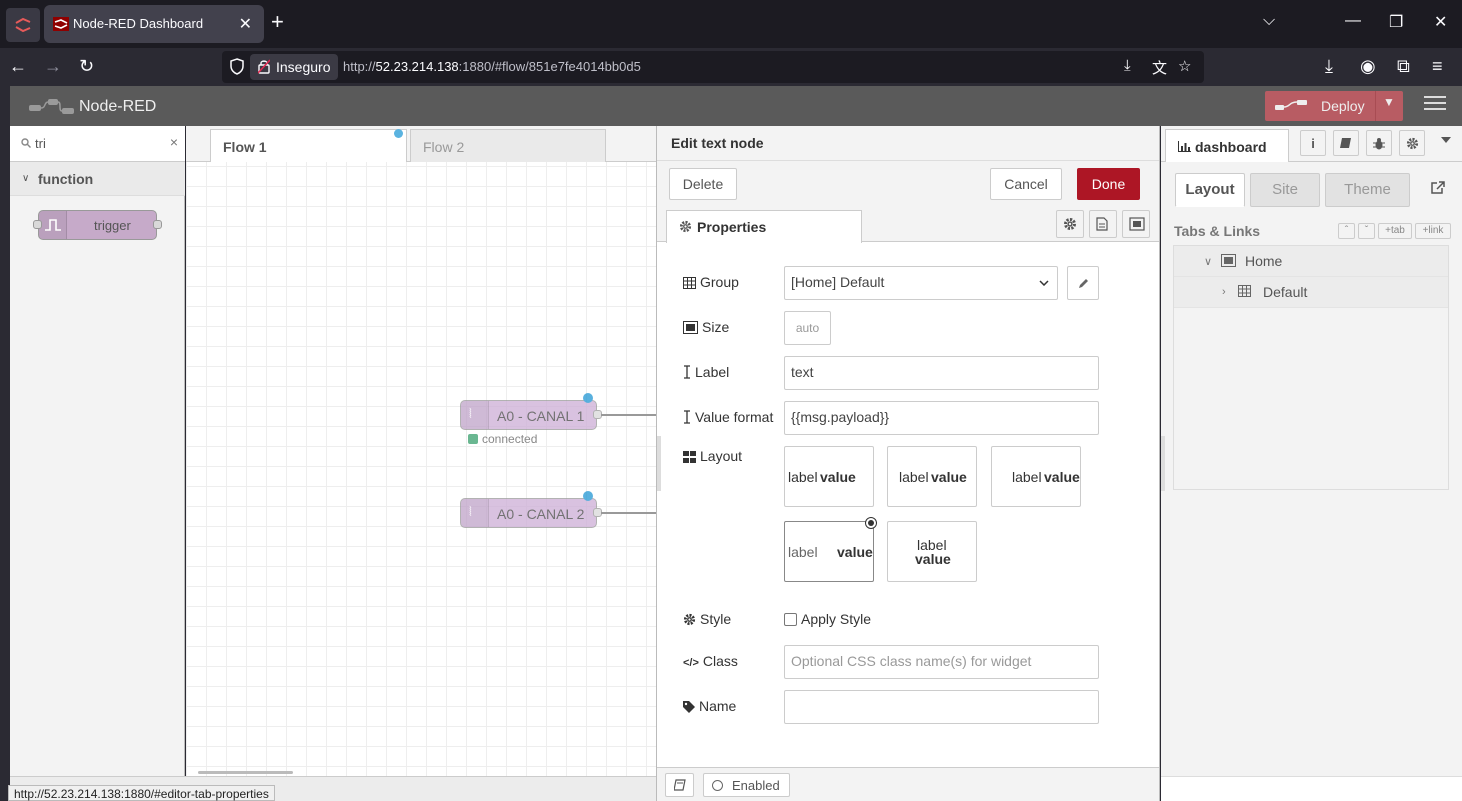 This screenshot has height=801, width=1462. I want to click on list-all-tabs-icon: ⌵, so click(1269, 21).